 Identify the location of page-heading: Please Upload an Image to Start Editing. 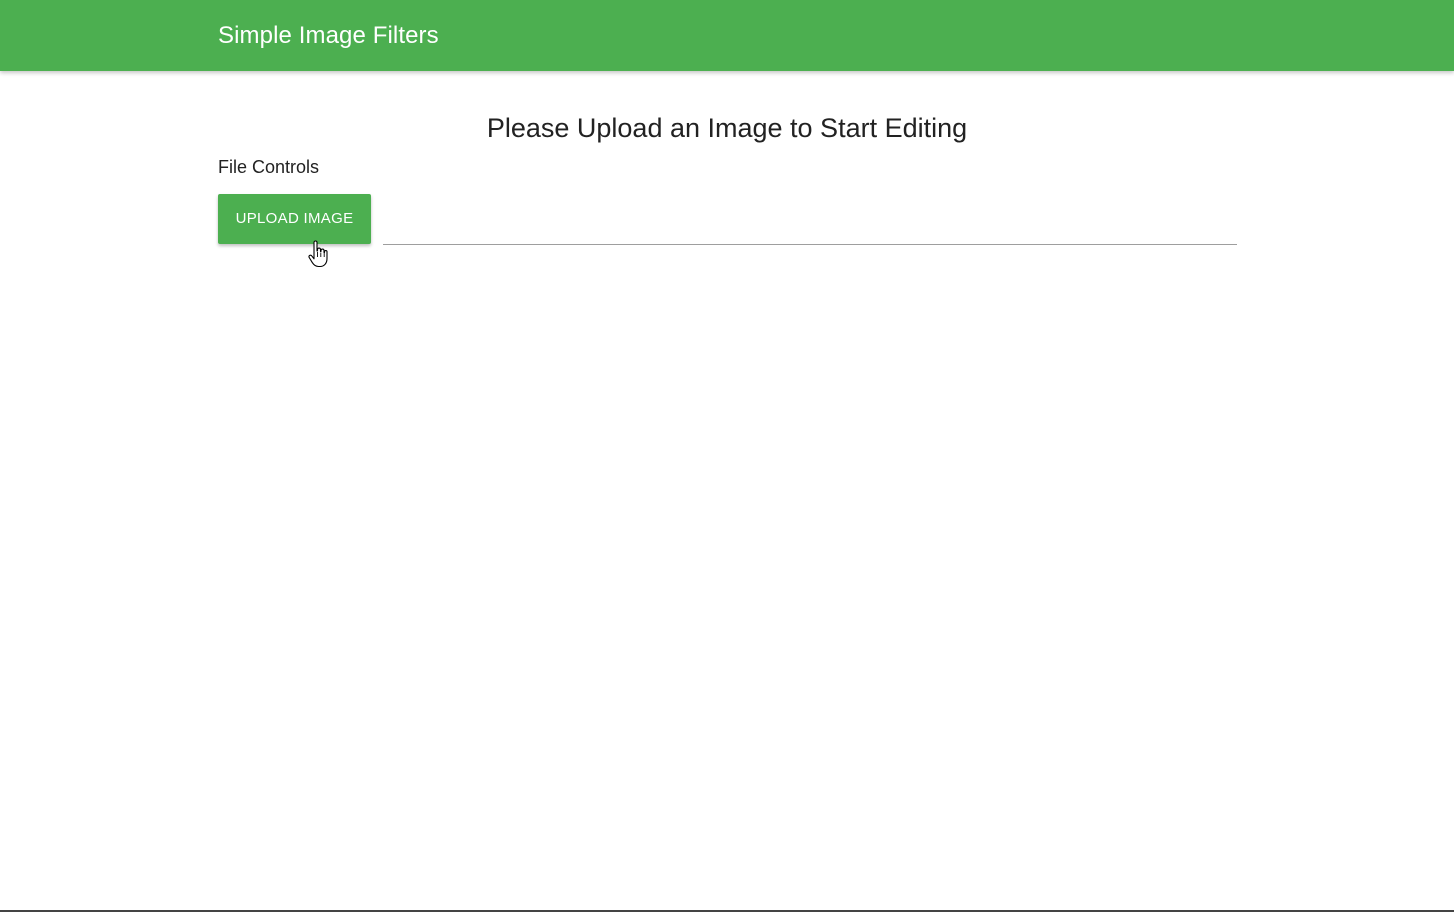
(727, 128).